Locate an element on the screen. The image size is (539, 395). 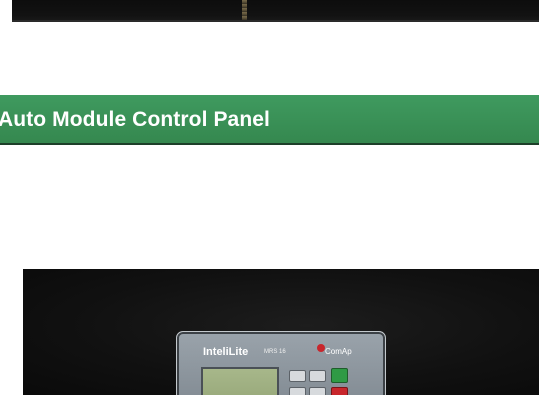
maker-logo-icon is located at coordinates (321, 348).